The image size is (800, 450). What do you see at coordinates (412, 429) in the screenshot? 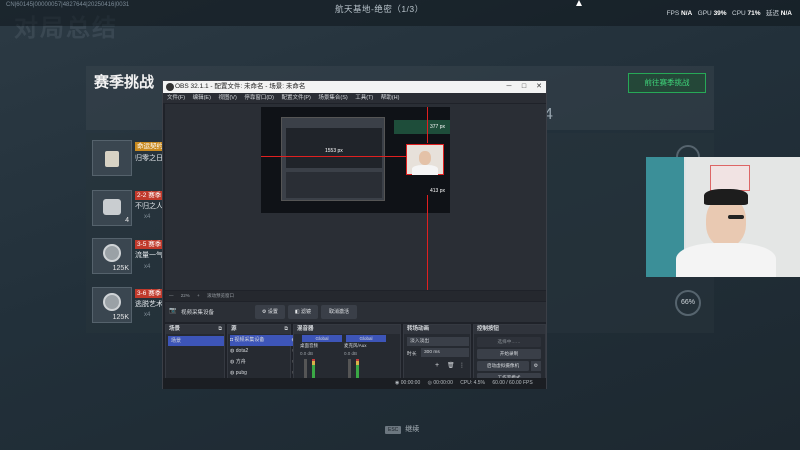
I see `continue-label: 继续` at bounding box center [412, 429].